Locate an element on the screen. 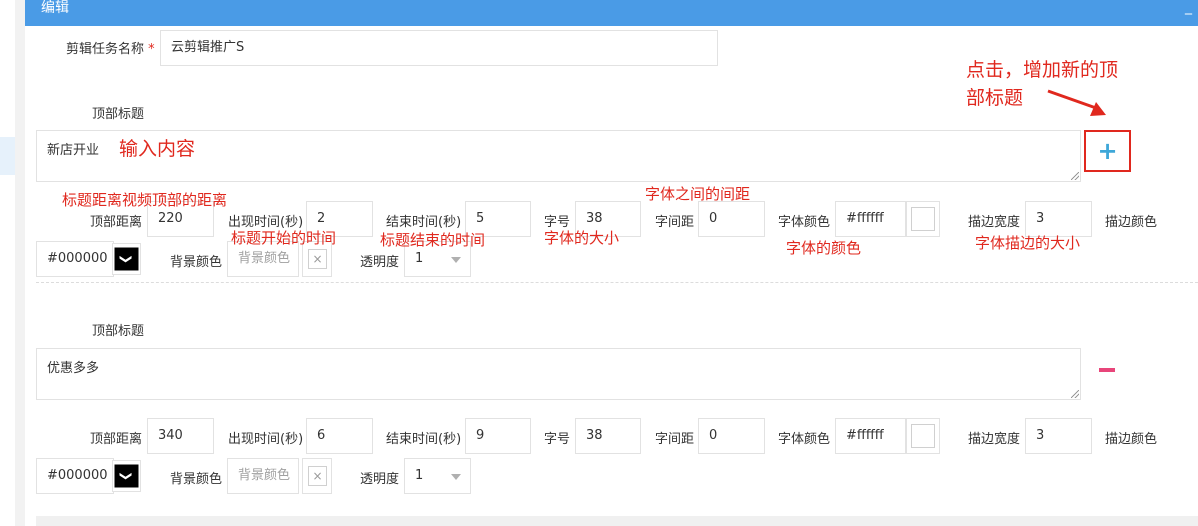  plus-icon: + is located at coordinates (1107, 151).